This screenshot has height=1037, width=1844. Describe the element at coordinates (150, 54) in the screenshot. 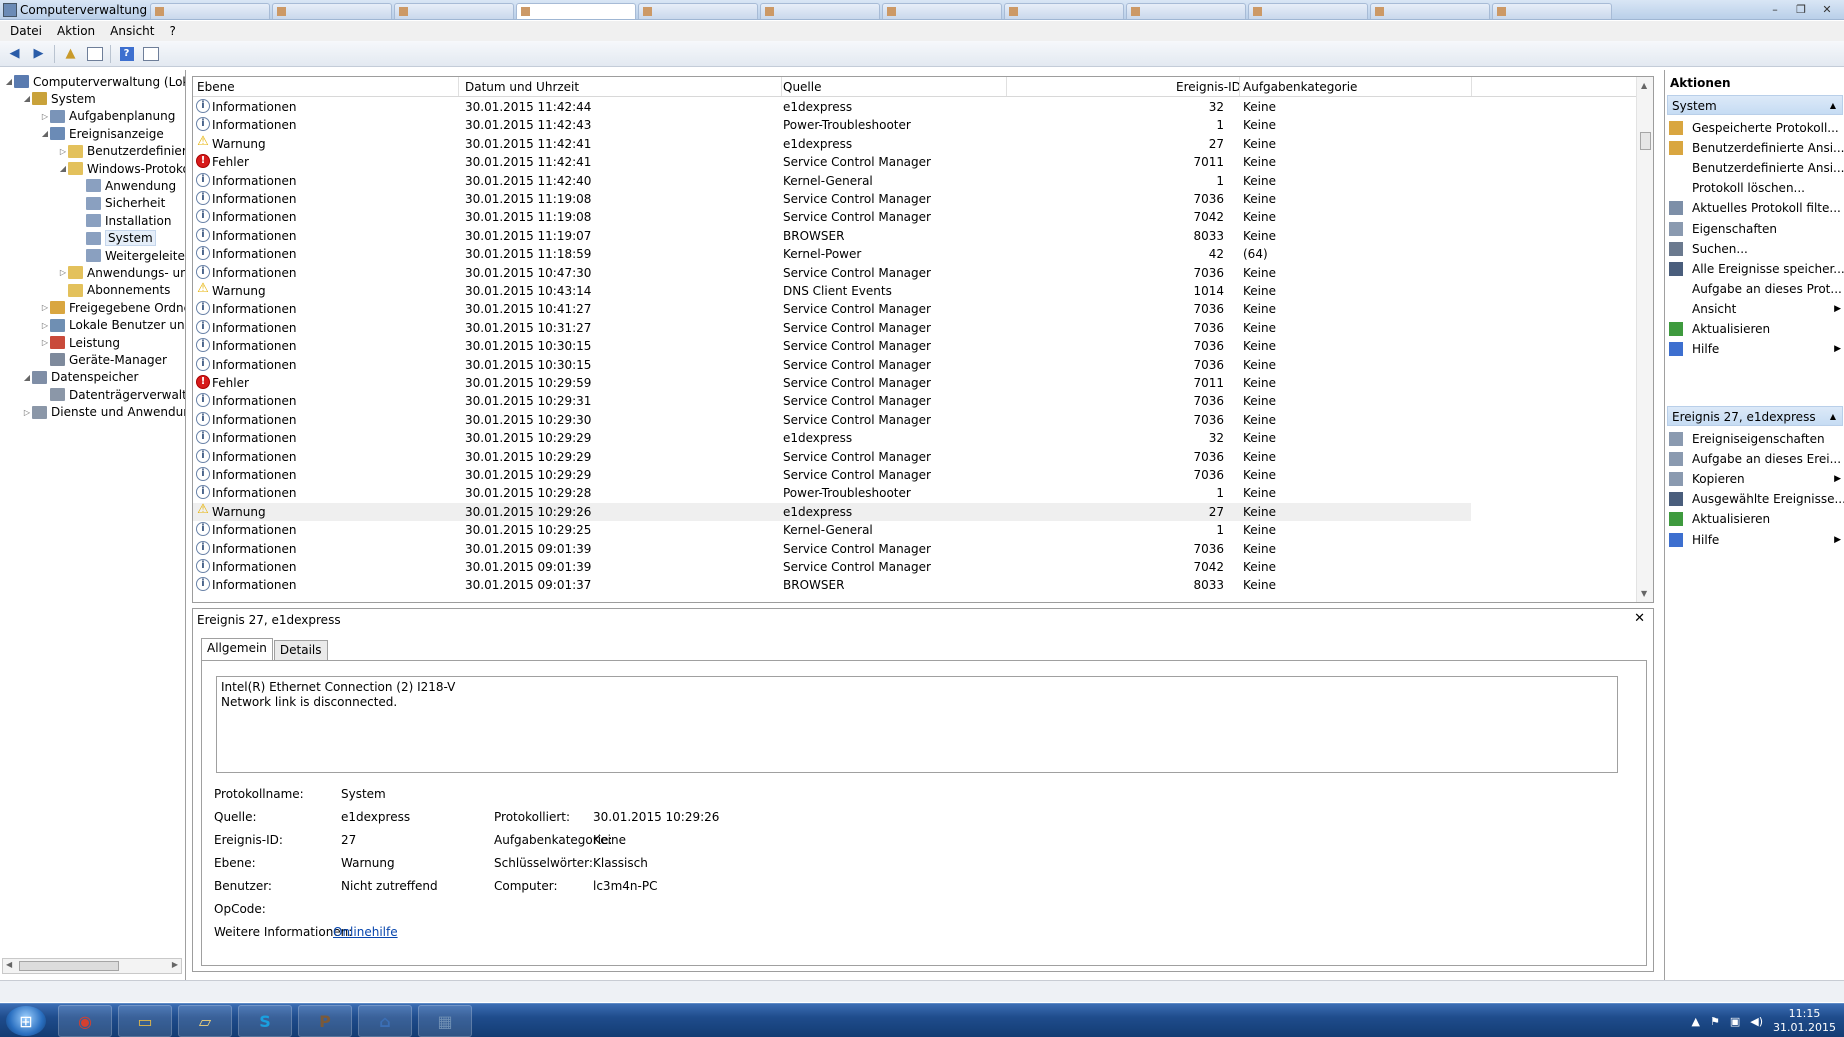

I see `show-action-pane-icon` at that location.